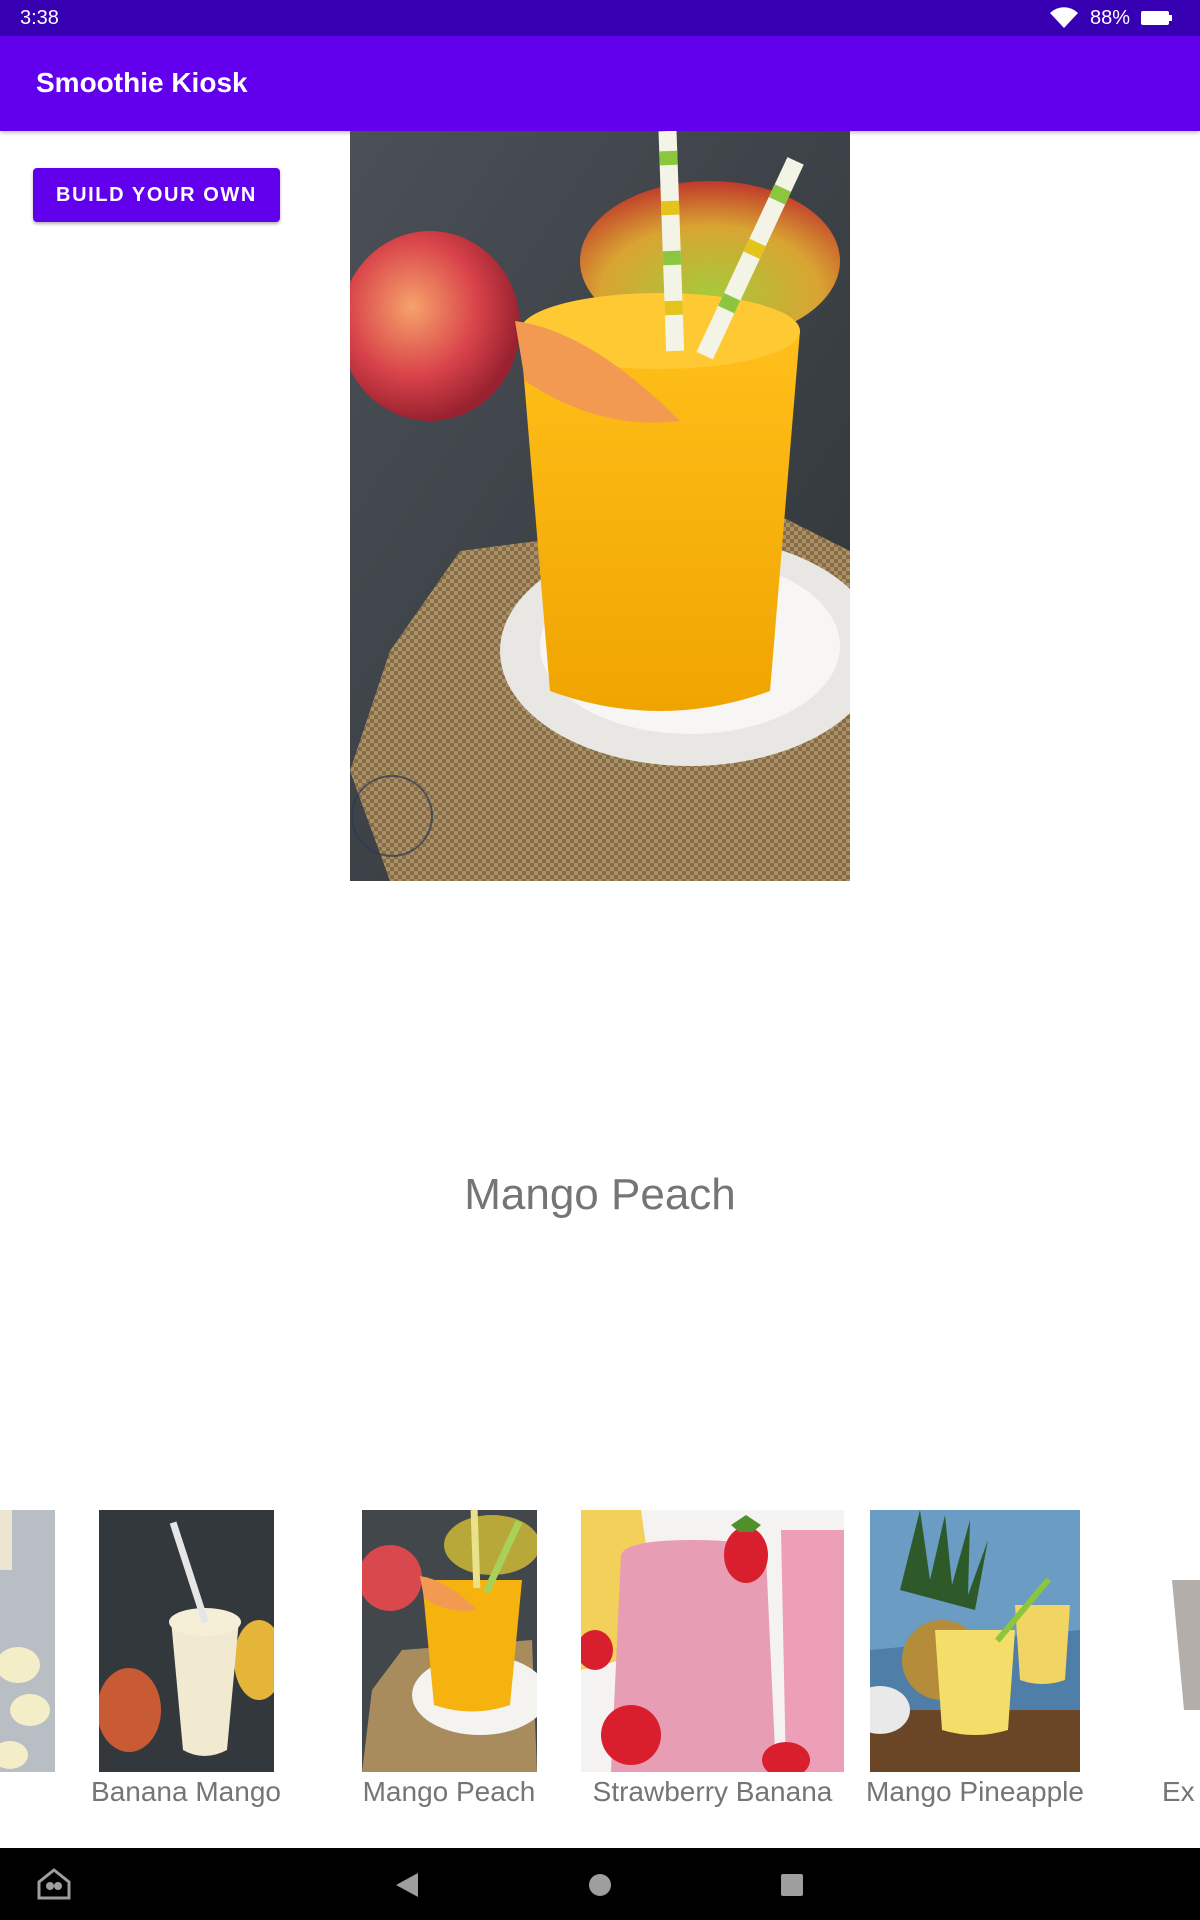 This screenshot has height=1920, width=1200. I want to click on carousel-item-label: Strawberry Banana, so click(712, 1791).